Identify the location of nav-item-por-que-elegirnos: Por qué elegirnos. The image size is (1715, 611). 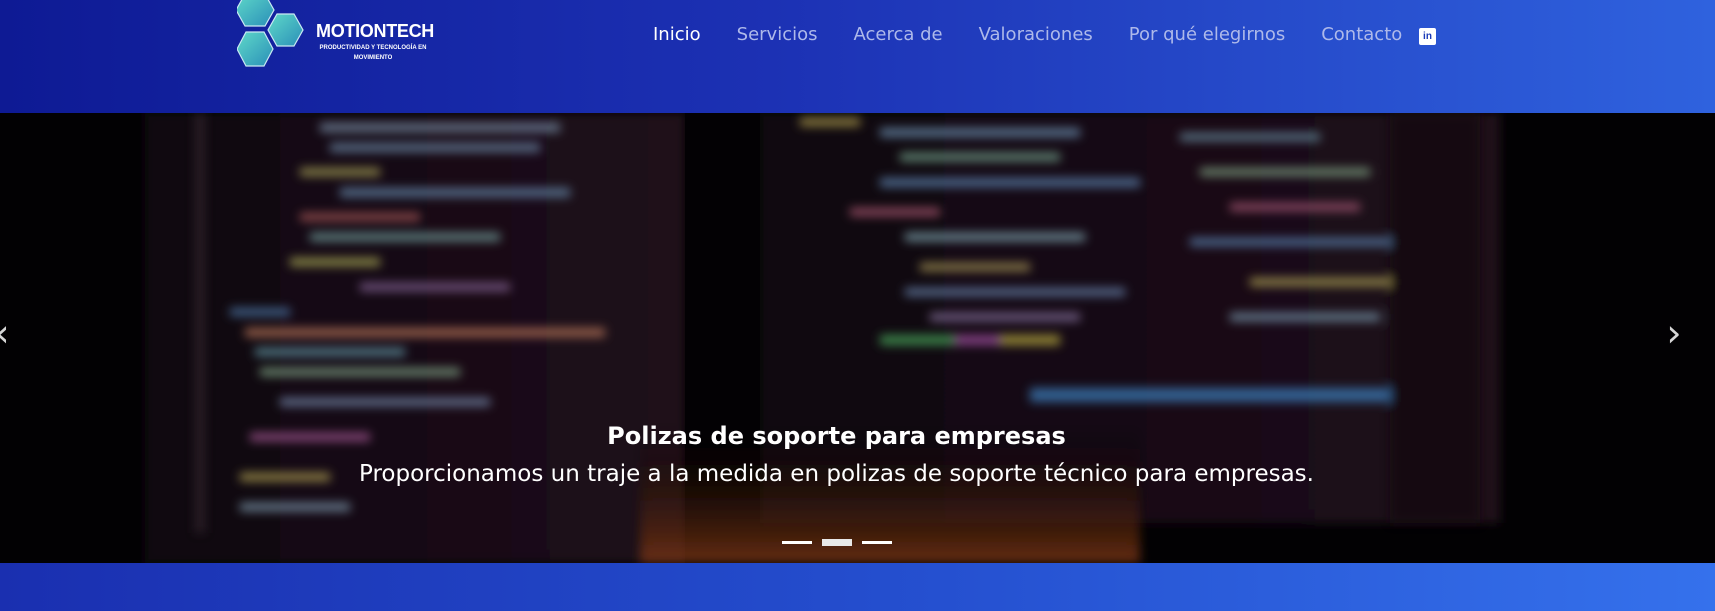
(1207, 35).